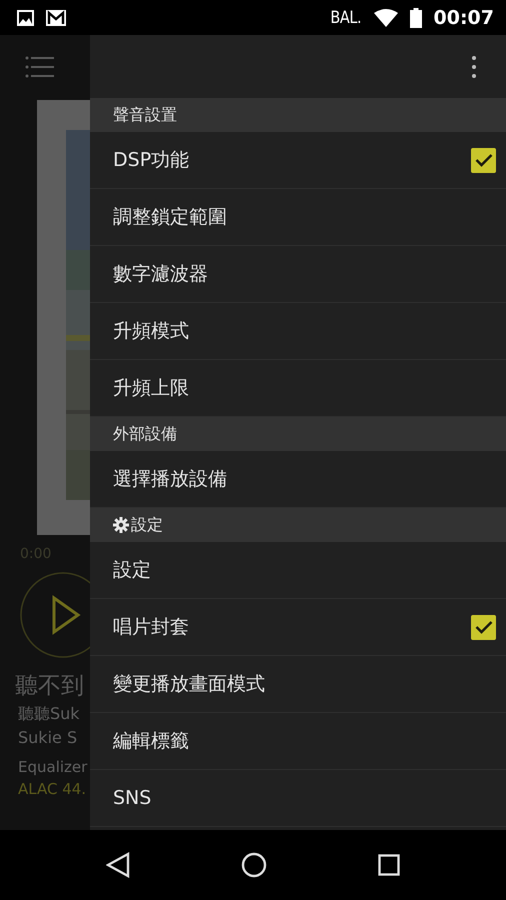 Image resolution: width=506 pixels, height=900 pixels. I want to click on menu-item: 編輯標籤, so click(298, 741).